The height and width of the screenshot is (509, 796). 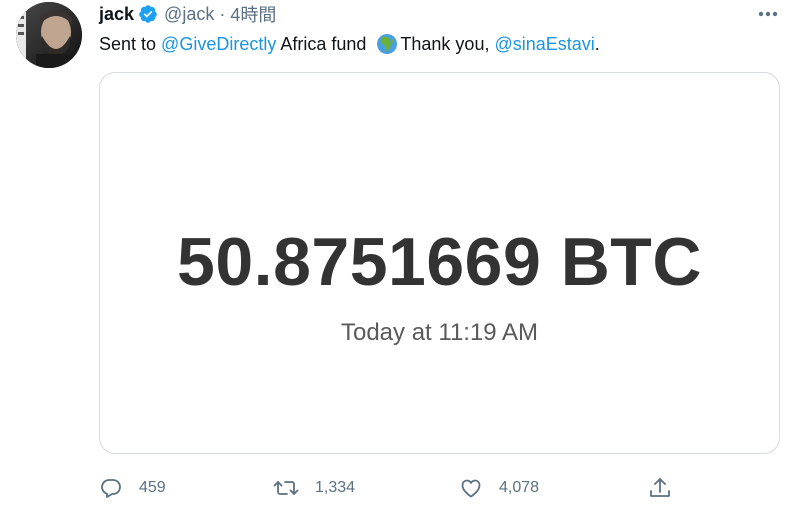 What do you see at coordinates (387, 44) in the screenshot?
I see `globe-africa-icon` at bounding box center [387, 44].